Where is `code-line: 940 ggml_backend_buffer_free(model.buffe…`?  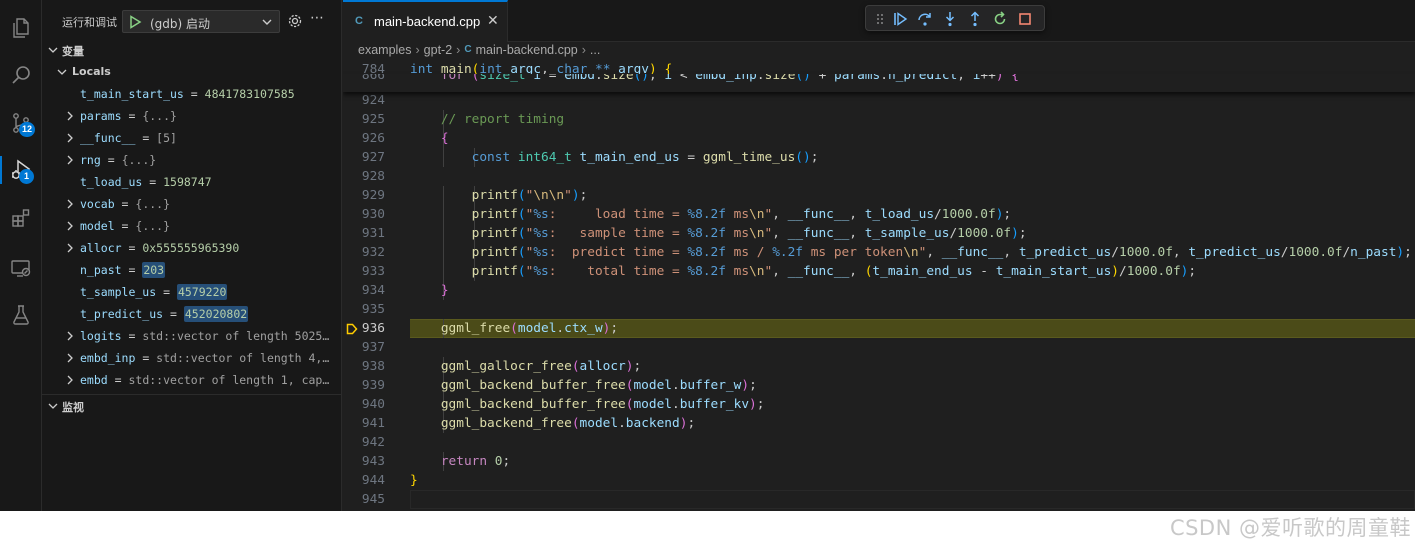
code-line: 940 ggml_backend_buffer_free(model.buffe… is located at coordinates (879, 404).